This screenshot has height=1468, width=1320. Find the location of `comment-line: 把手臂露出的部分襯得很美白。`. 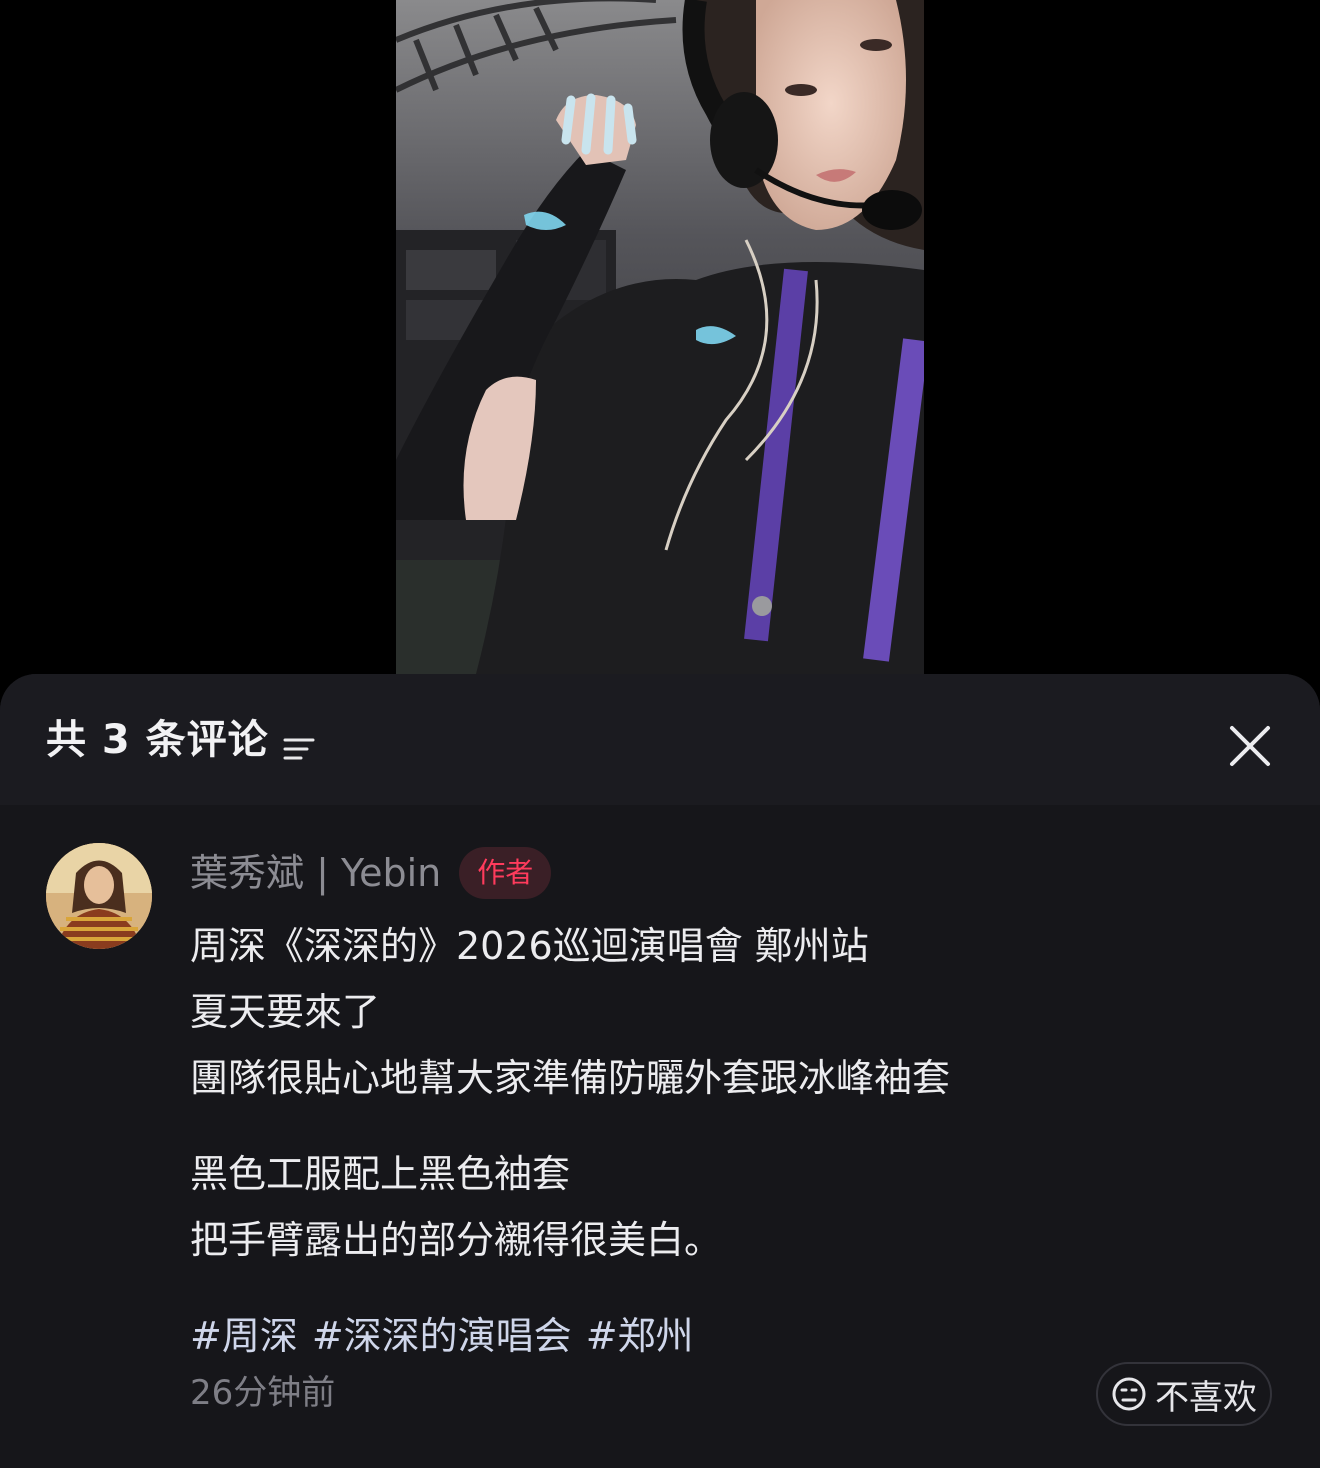

comment-line: 把手臂露出的部分襯得很美白。 is located at coordinates (456, 1240).